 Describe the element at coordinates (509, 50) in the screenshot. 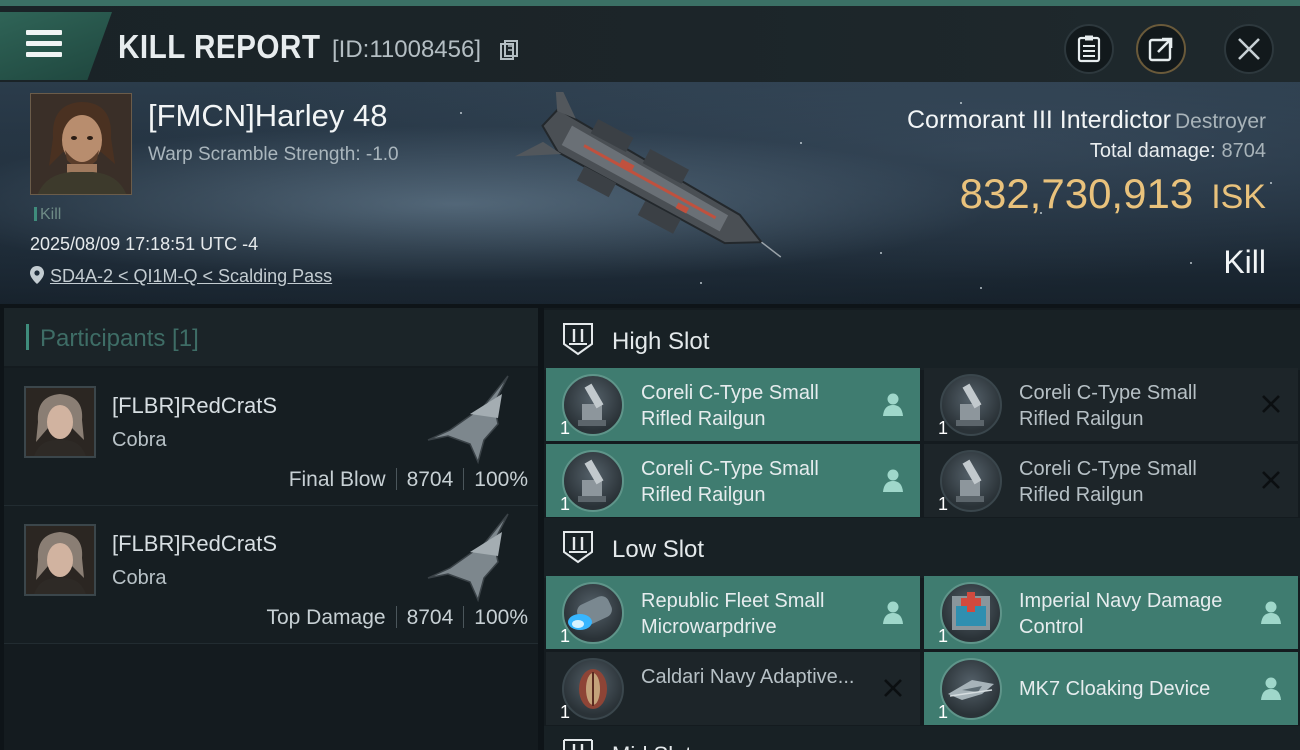

I see `copy-icon` at that location.